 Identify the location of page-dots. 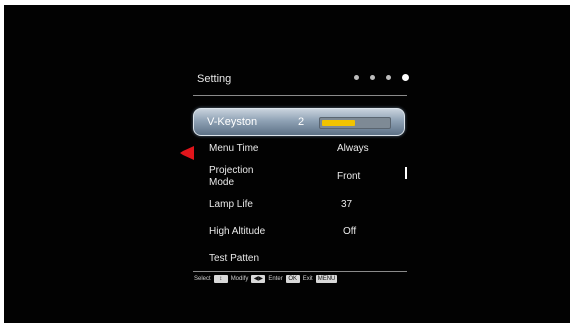
(381, 77).